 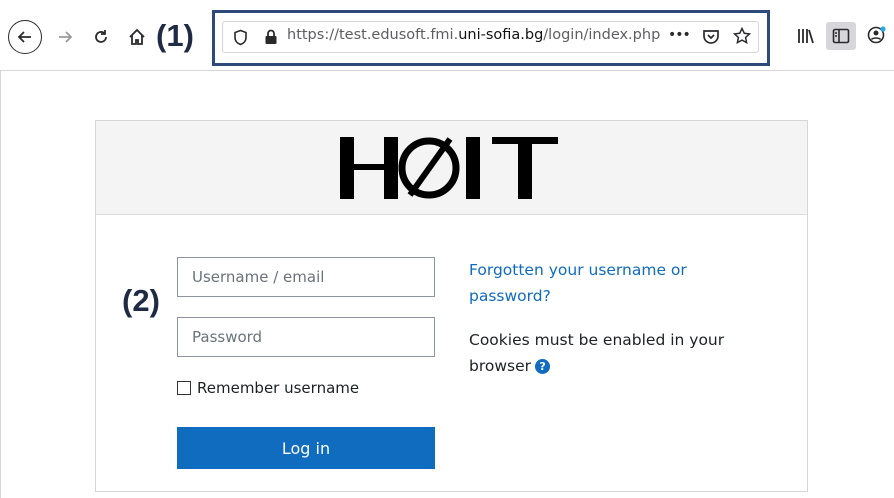 What do you see at coordinates (278, 388) in the screenshot?
I see `remember-username-label: Remember username` at bounding box center [278, 388].